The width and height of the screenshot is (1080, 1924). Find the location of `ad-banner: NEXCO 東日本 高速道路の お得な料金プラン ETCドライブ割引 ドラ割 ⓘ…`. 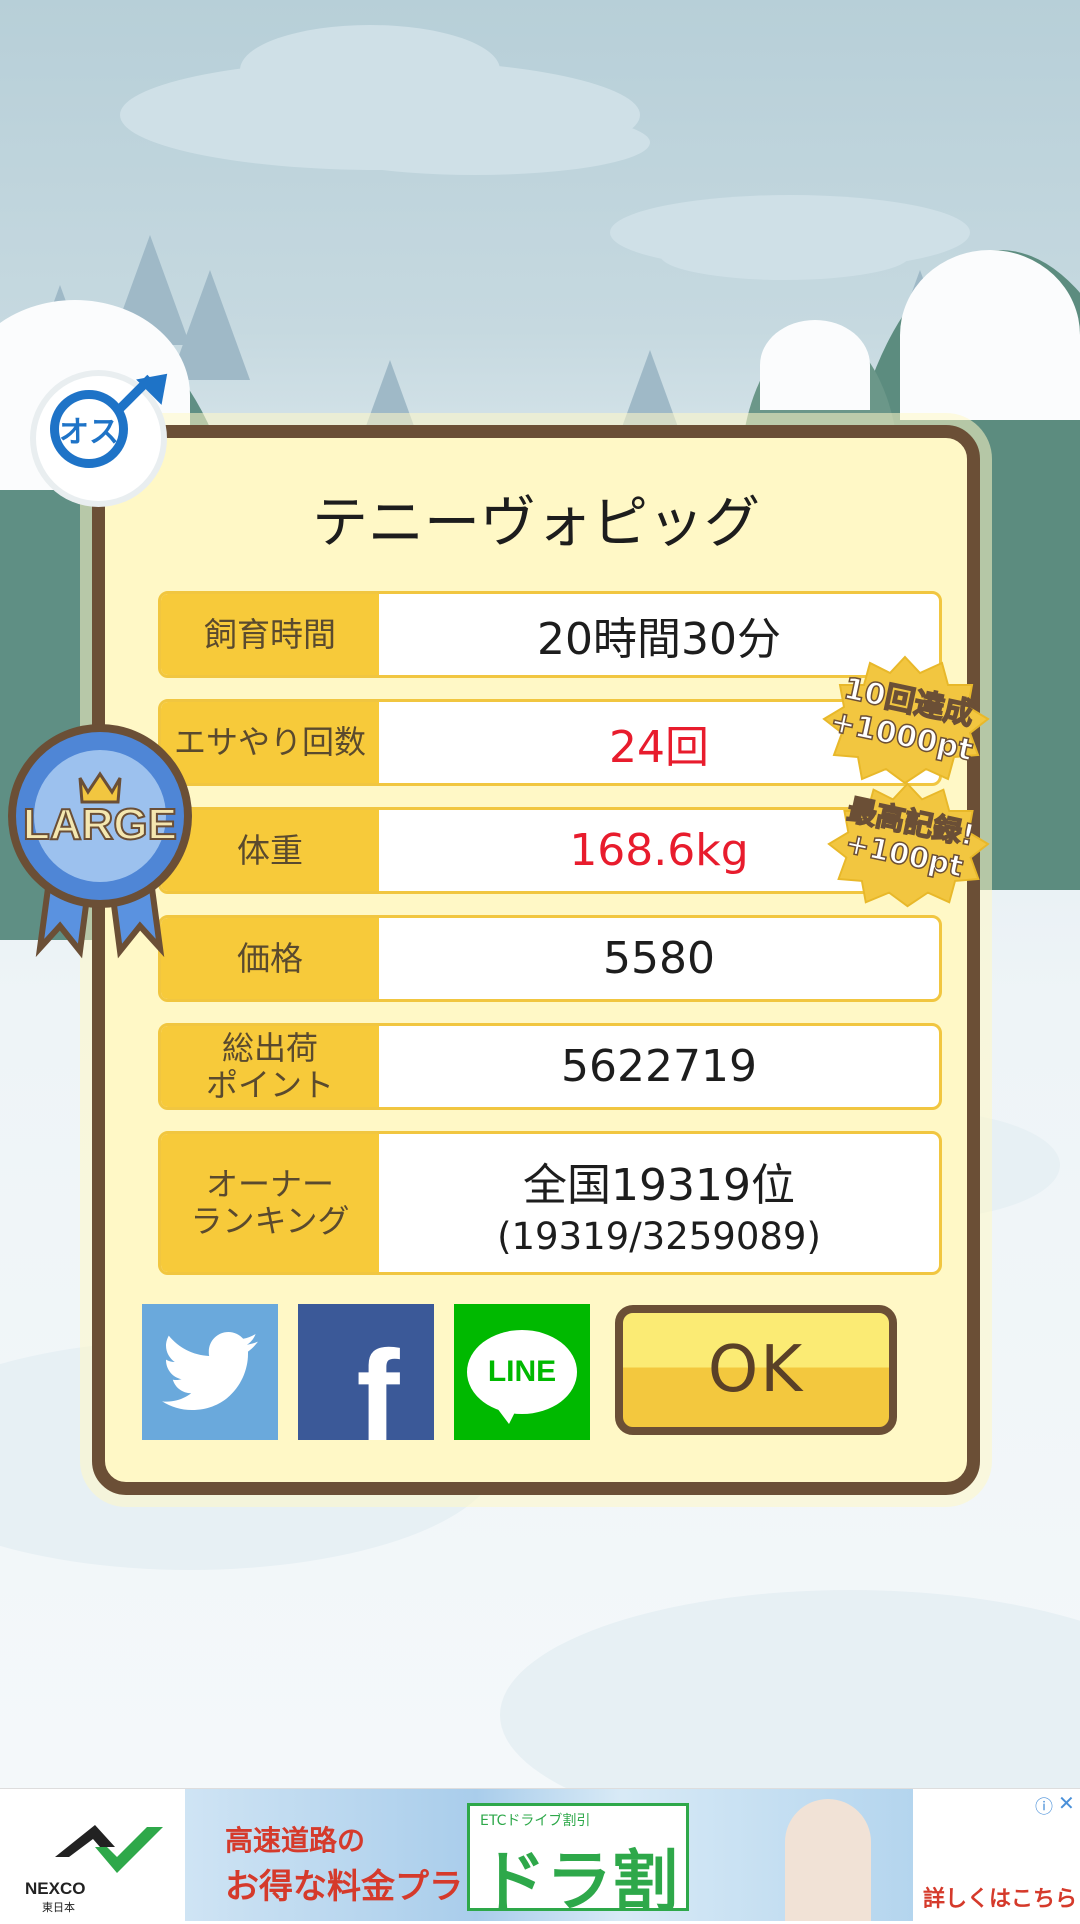

ad-banner: NEXCO 東日本 高速道路の お得な料金プラン ETCドライブ割引 ドラ割 ⓘ… is located at coordinates (540, 1854).